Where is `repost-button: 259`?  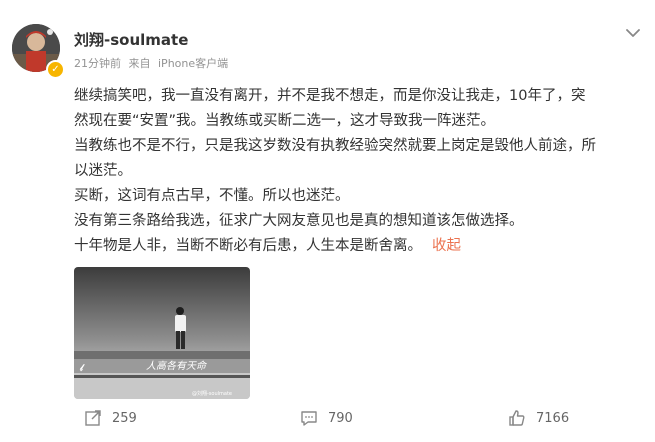 repost-button: 259 is located at coordinates (110, 418).